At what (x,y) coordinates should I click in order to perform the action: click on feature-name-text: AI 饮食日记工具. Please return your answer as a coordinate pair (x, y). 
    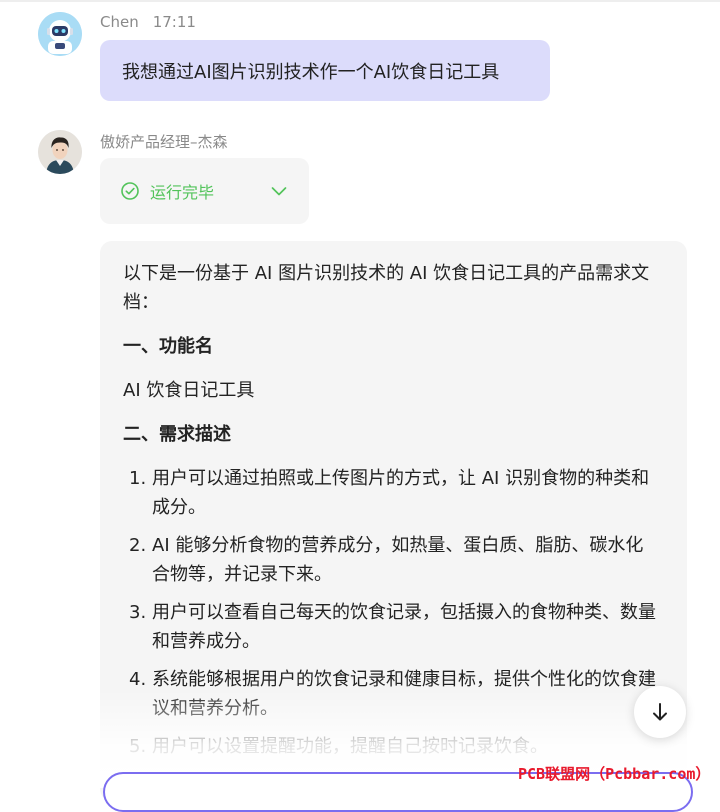
    Looking at the image, I should click on (189, 390).